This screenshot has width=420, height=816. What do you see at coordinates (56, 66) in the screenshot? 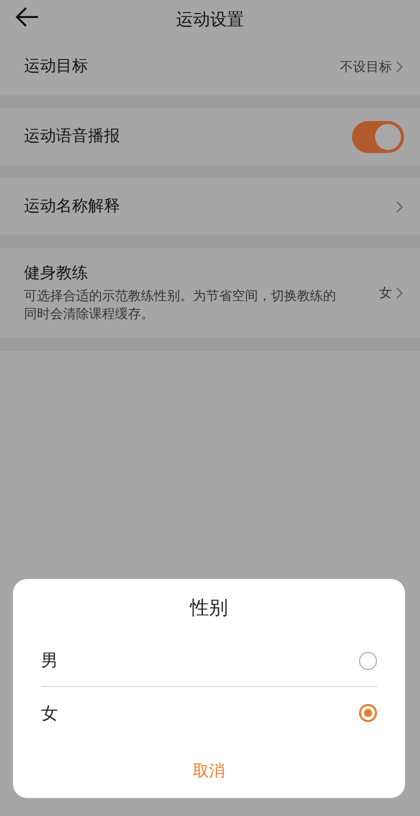
I see `setting-label: 运动目标` at bounding box center [56, 66].